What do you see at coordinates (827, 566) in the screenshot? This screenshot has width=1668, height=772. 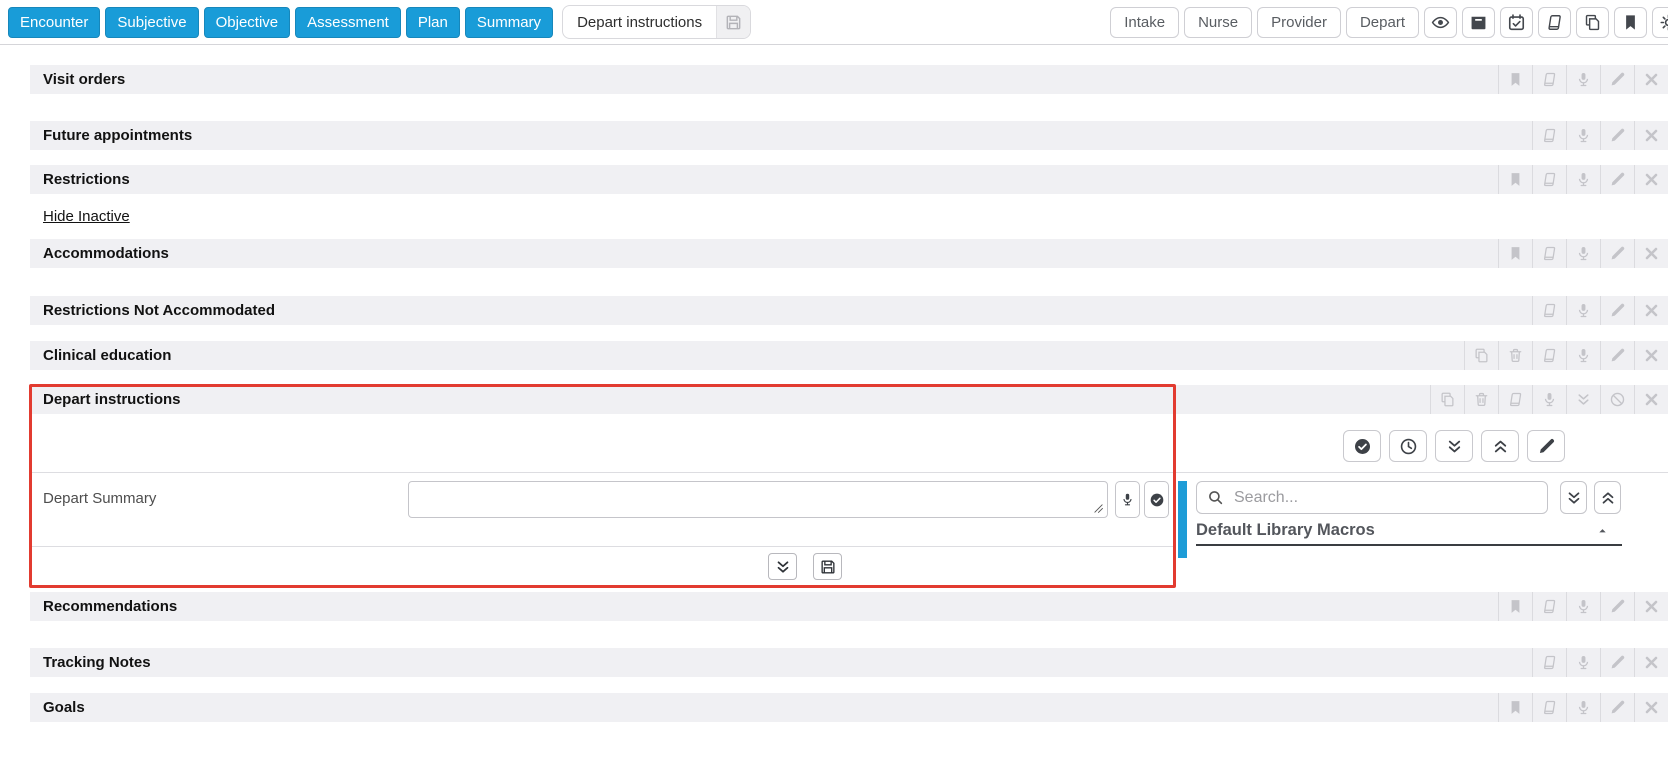 I see `save-button` at bounding box center [827, 566].